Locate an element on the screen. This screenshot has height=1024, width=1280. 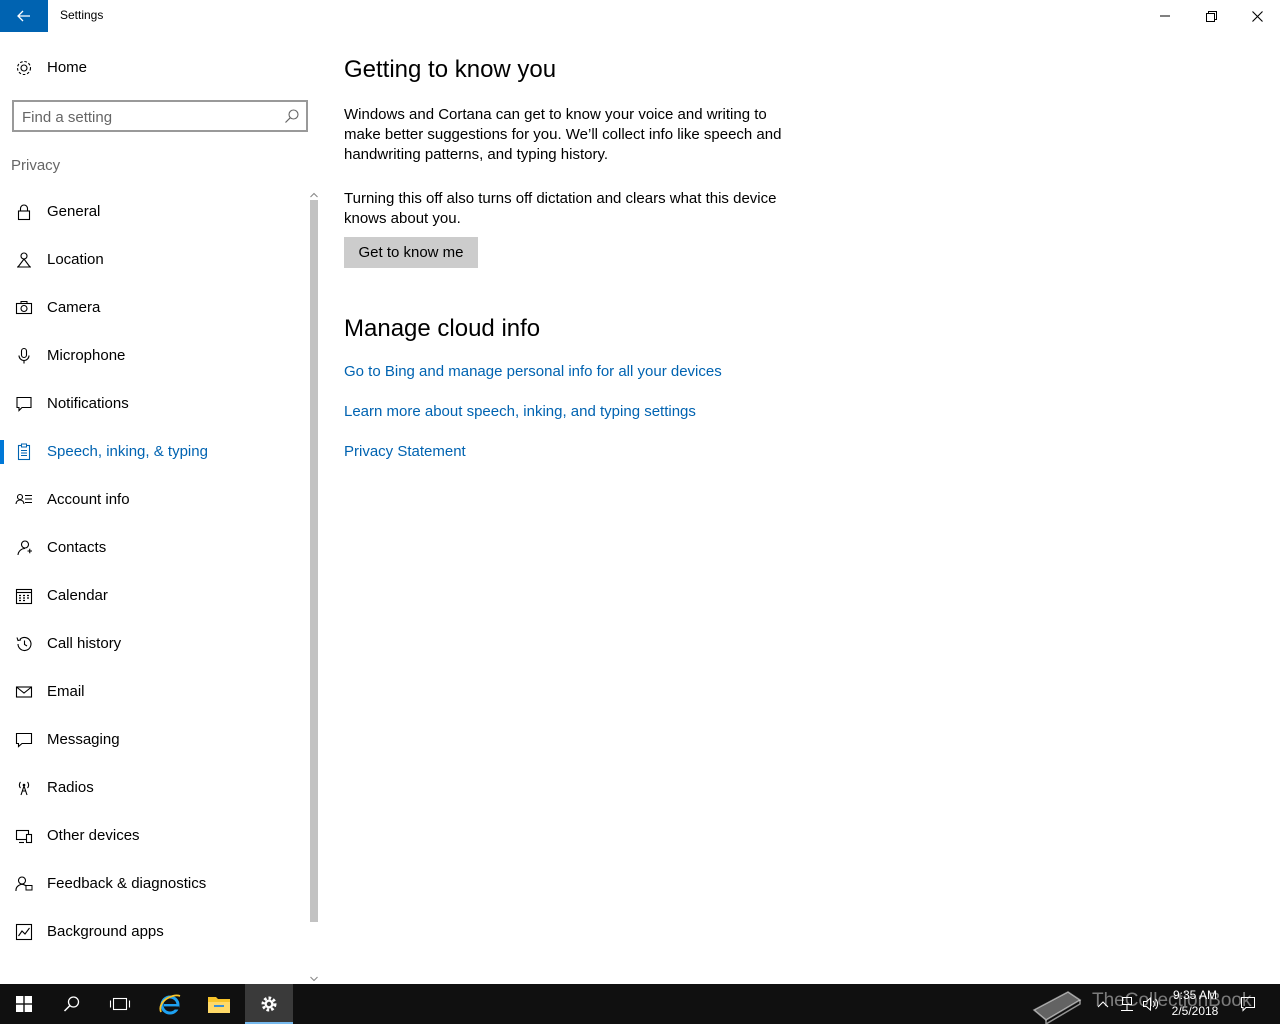
search-input is located at coordinates (147, 117).